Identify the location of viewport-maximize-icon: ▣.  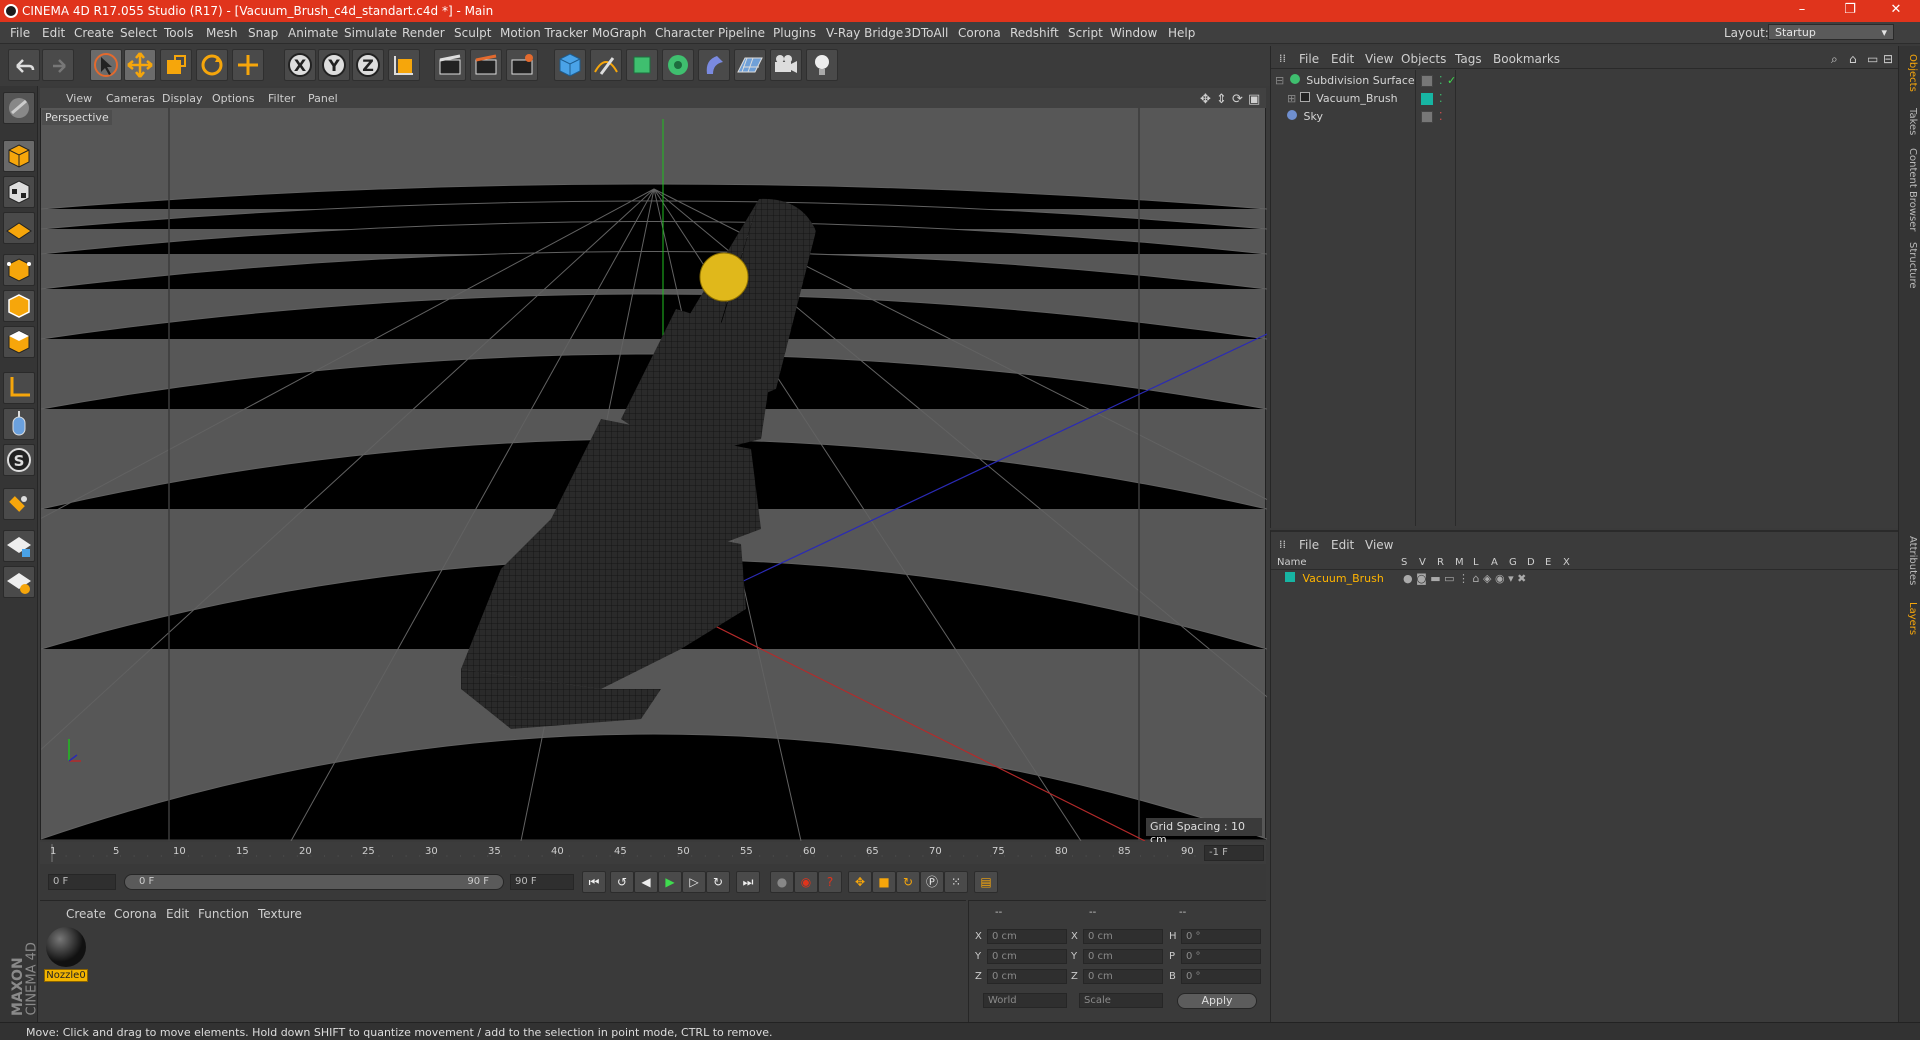
(1254, 99).